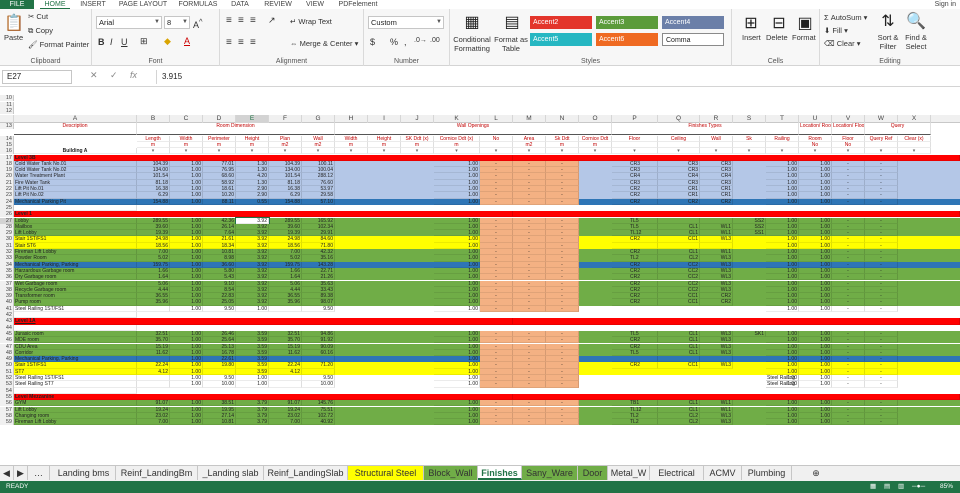 This screenshot has width=960, height=493. What do you see at coordinates (167, 41) in the screenshot?
I see `fill-color-icon: ◆` at bounding box center [167, 41].